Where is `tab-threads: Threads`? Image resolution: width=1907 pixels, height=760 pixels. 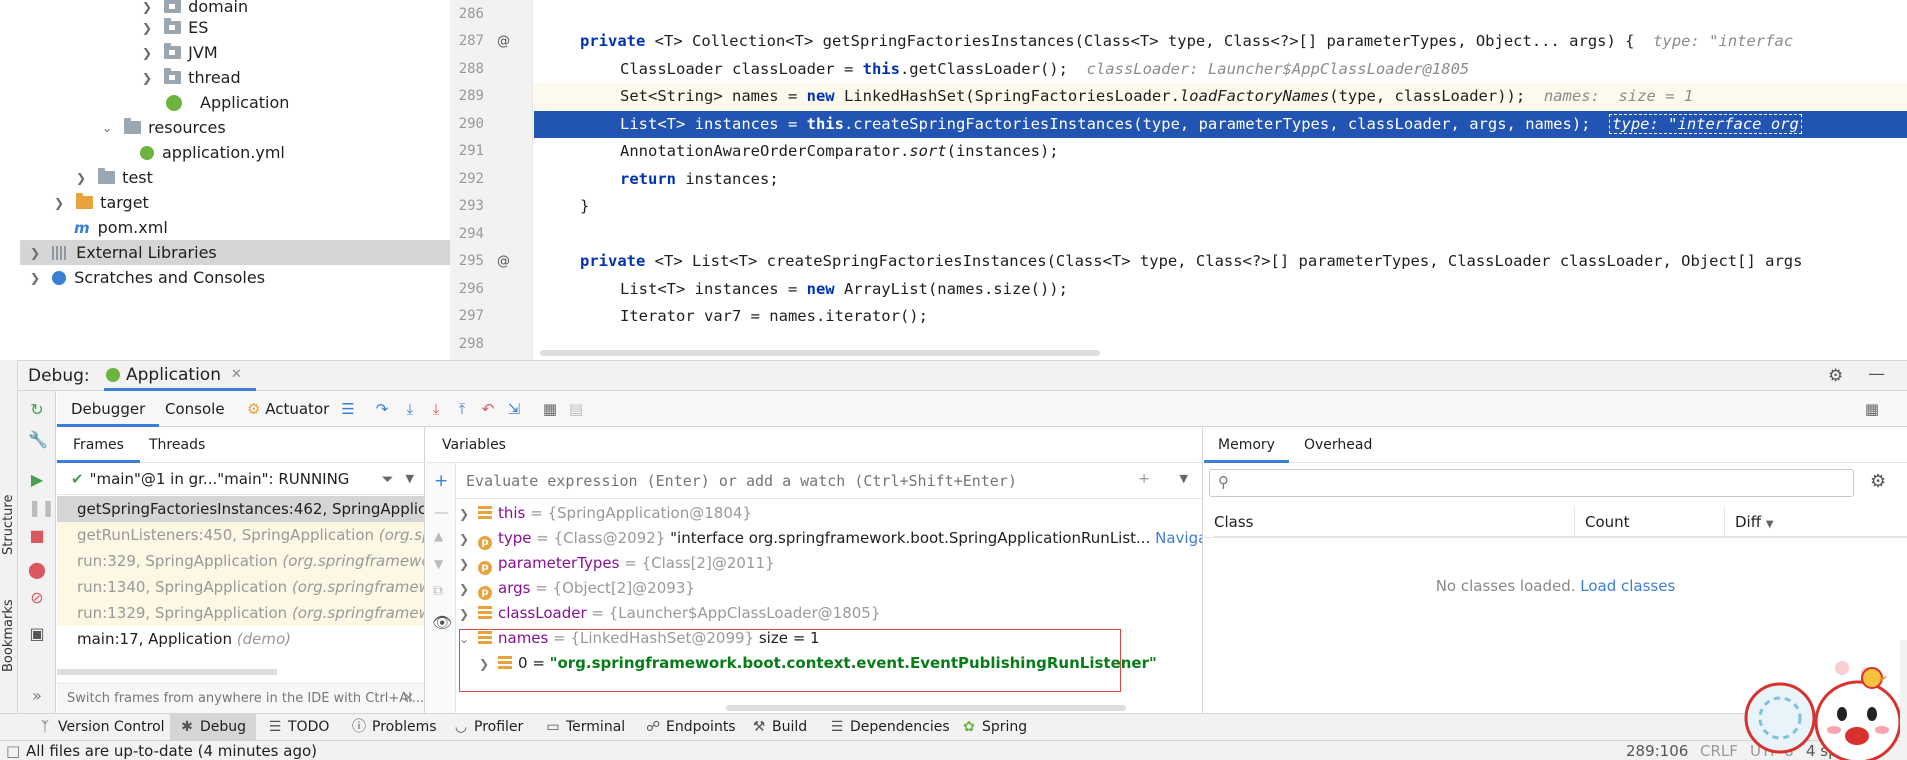
tab-threads: Threads is located at coordinates (177, 445).